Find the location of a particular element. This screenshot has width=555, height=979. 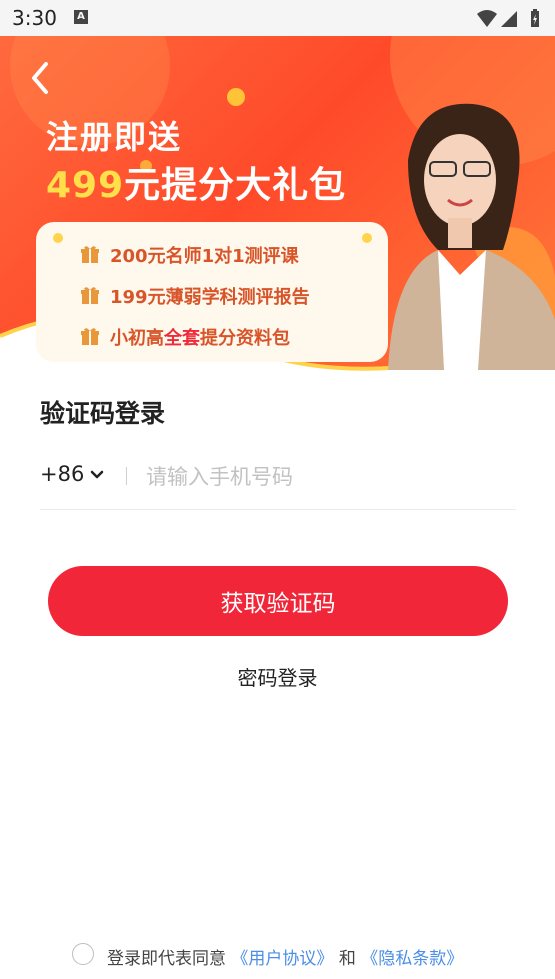

promo-item-prefix: 小初高 is located at coordinates (137, 338).